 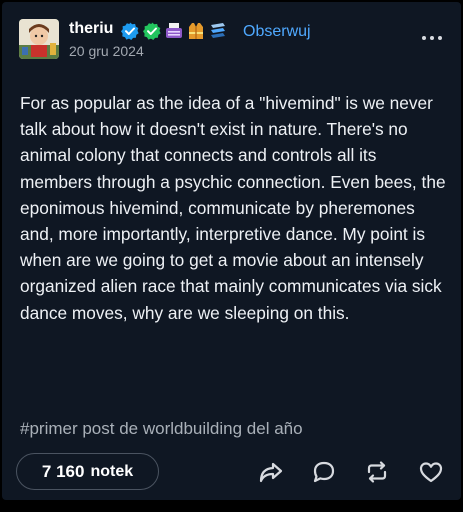 What do you see at coordinates (324, 472) in the screenshot?
I see `reply-icon` at bounding box center [324, 472].